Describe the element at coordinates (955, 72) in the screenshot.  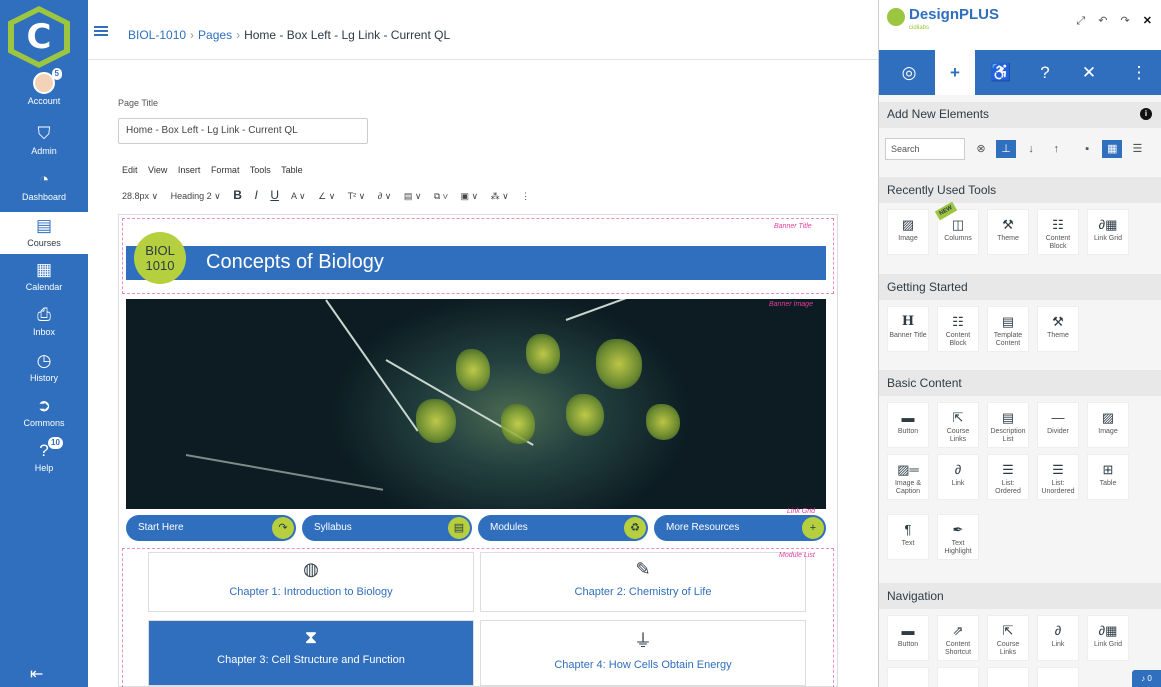
I see `tab-add-elements: +` at that location.